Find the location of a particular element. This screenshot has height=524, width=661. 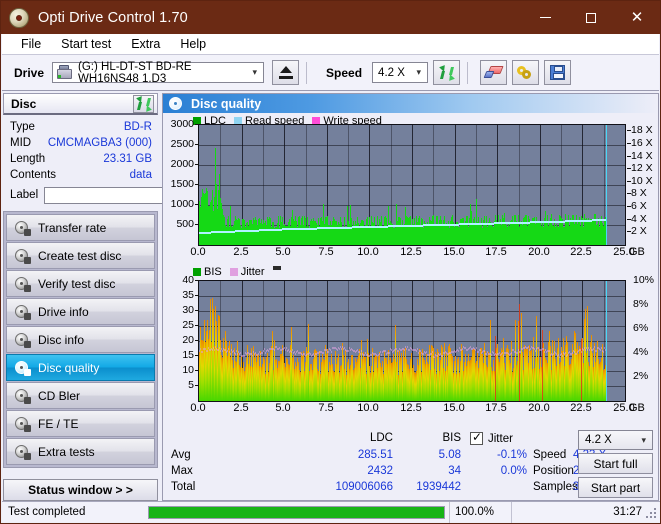

menu-item-extra: Extra is located at coordinates (145, 44).